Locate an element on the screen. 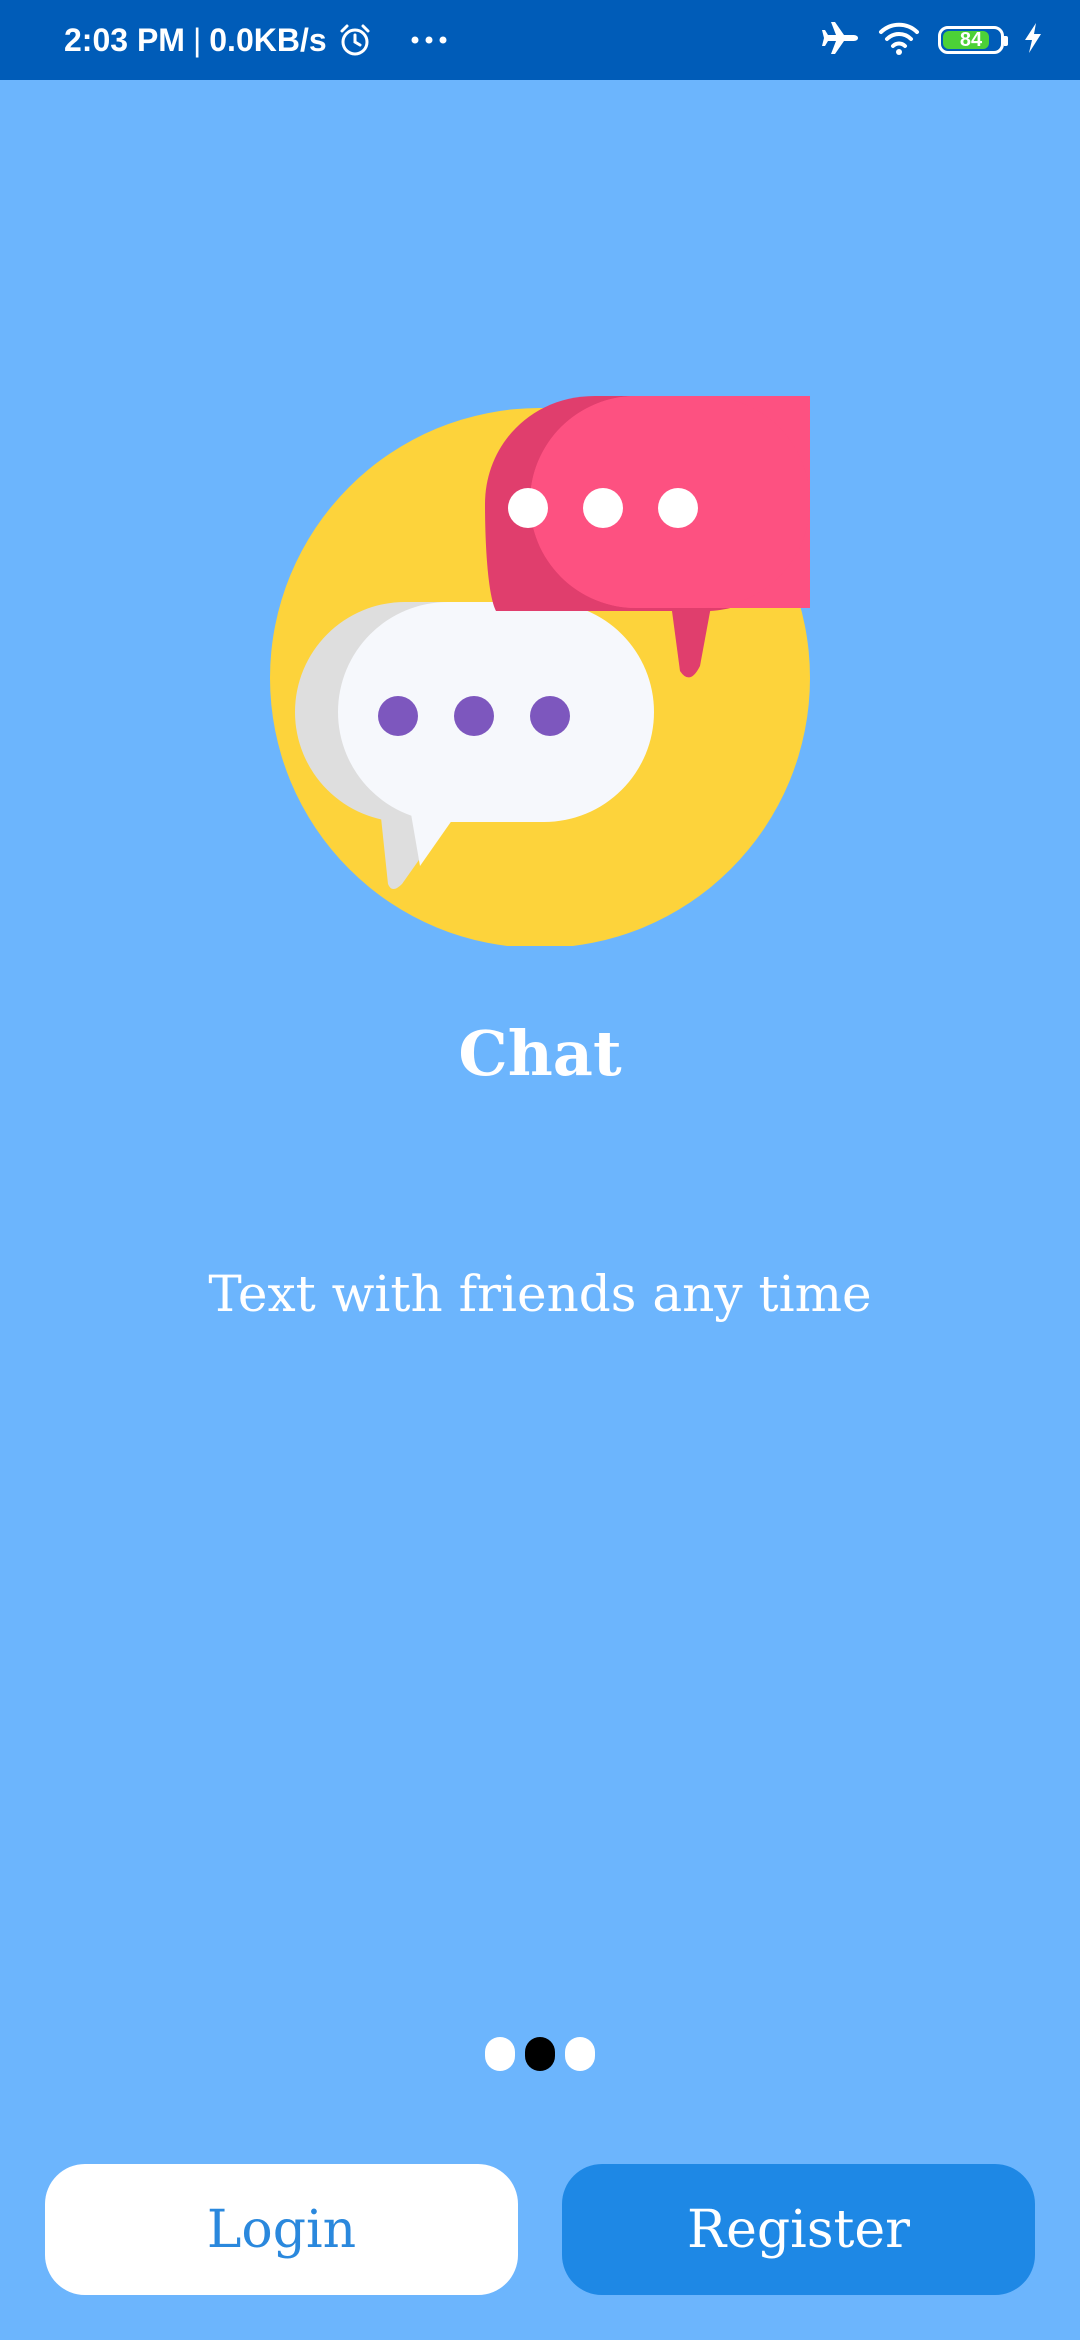  alarm-icon is located at coordinates (355, 40).